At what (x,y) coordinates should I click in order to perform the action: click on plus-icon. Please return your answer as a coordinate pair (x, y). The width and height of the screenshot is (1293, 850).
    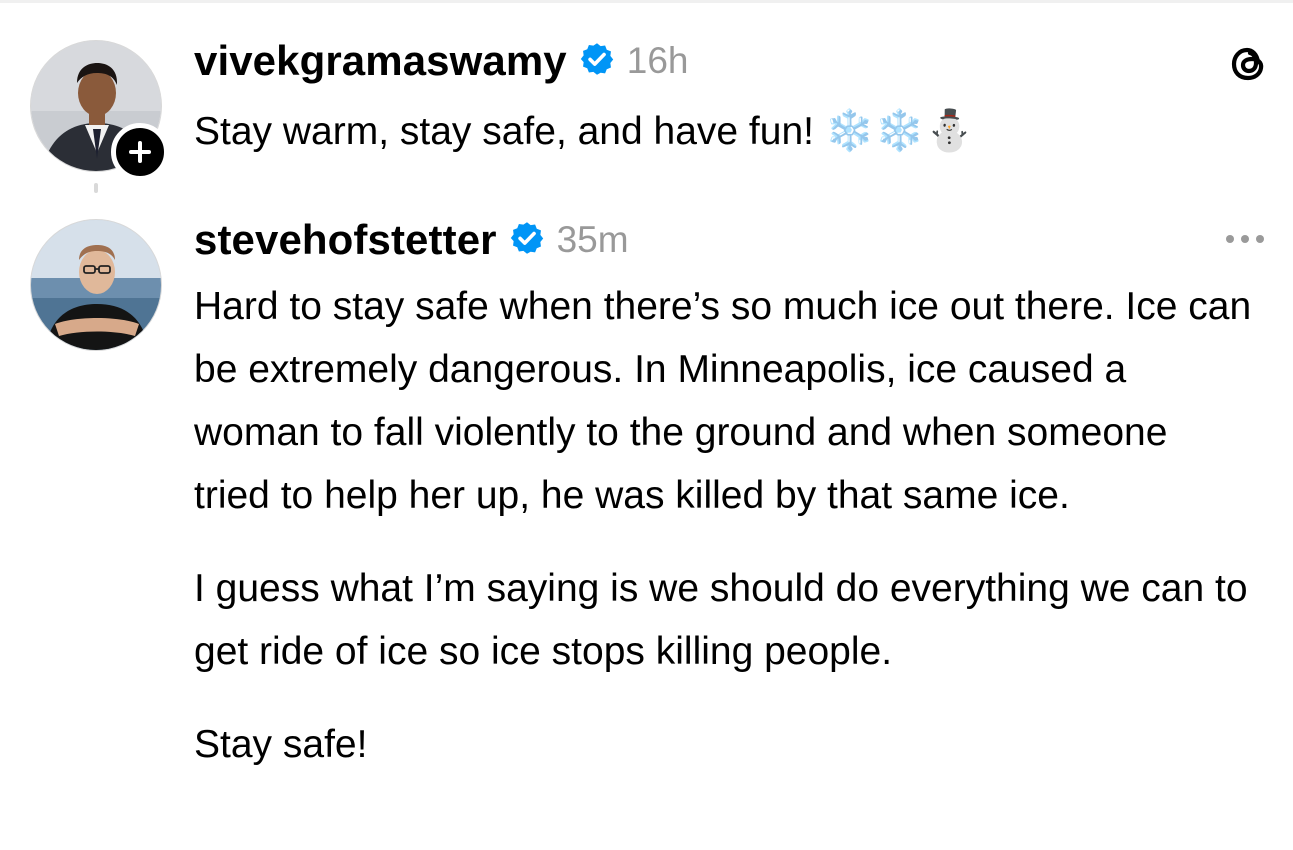
    Looking at the image, I should click on (140, 152).